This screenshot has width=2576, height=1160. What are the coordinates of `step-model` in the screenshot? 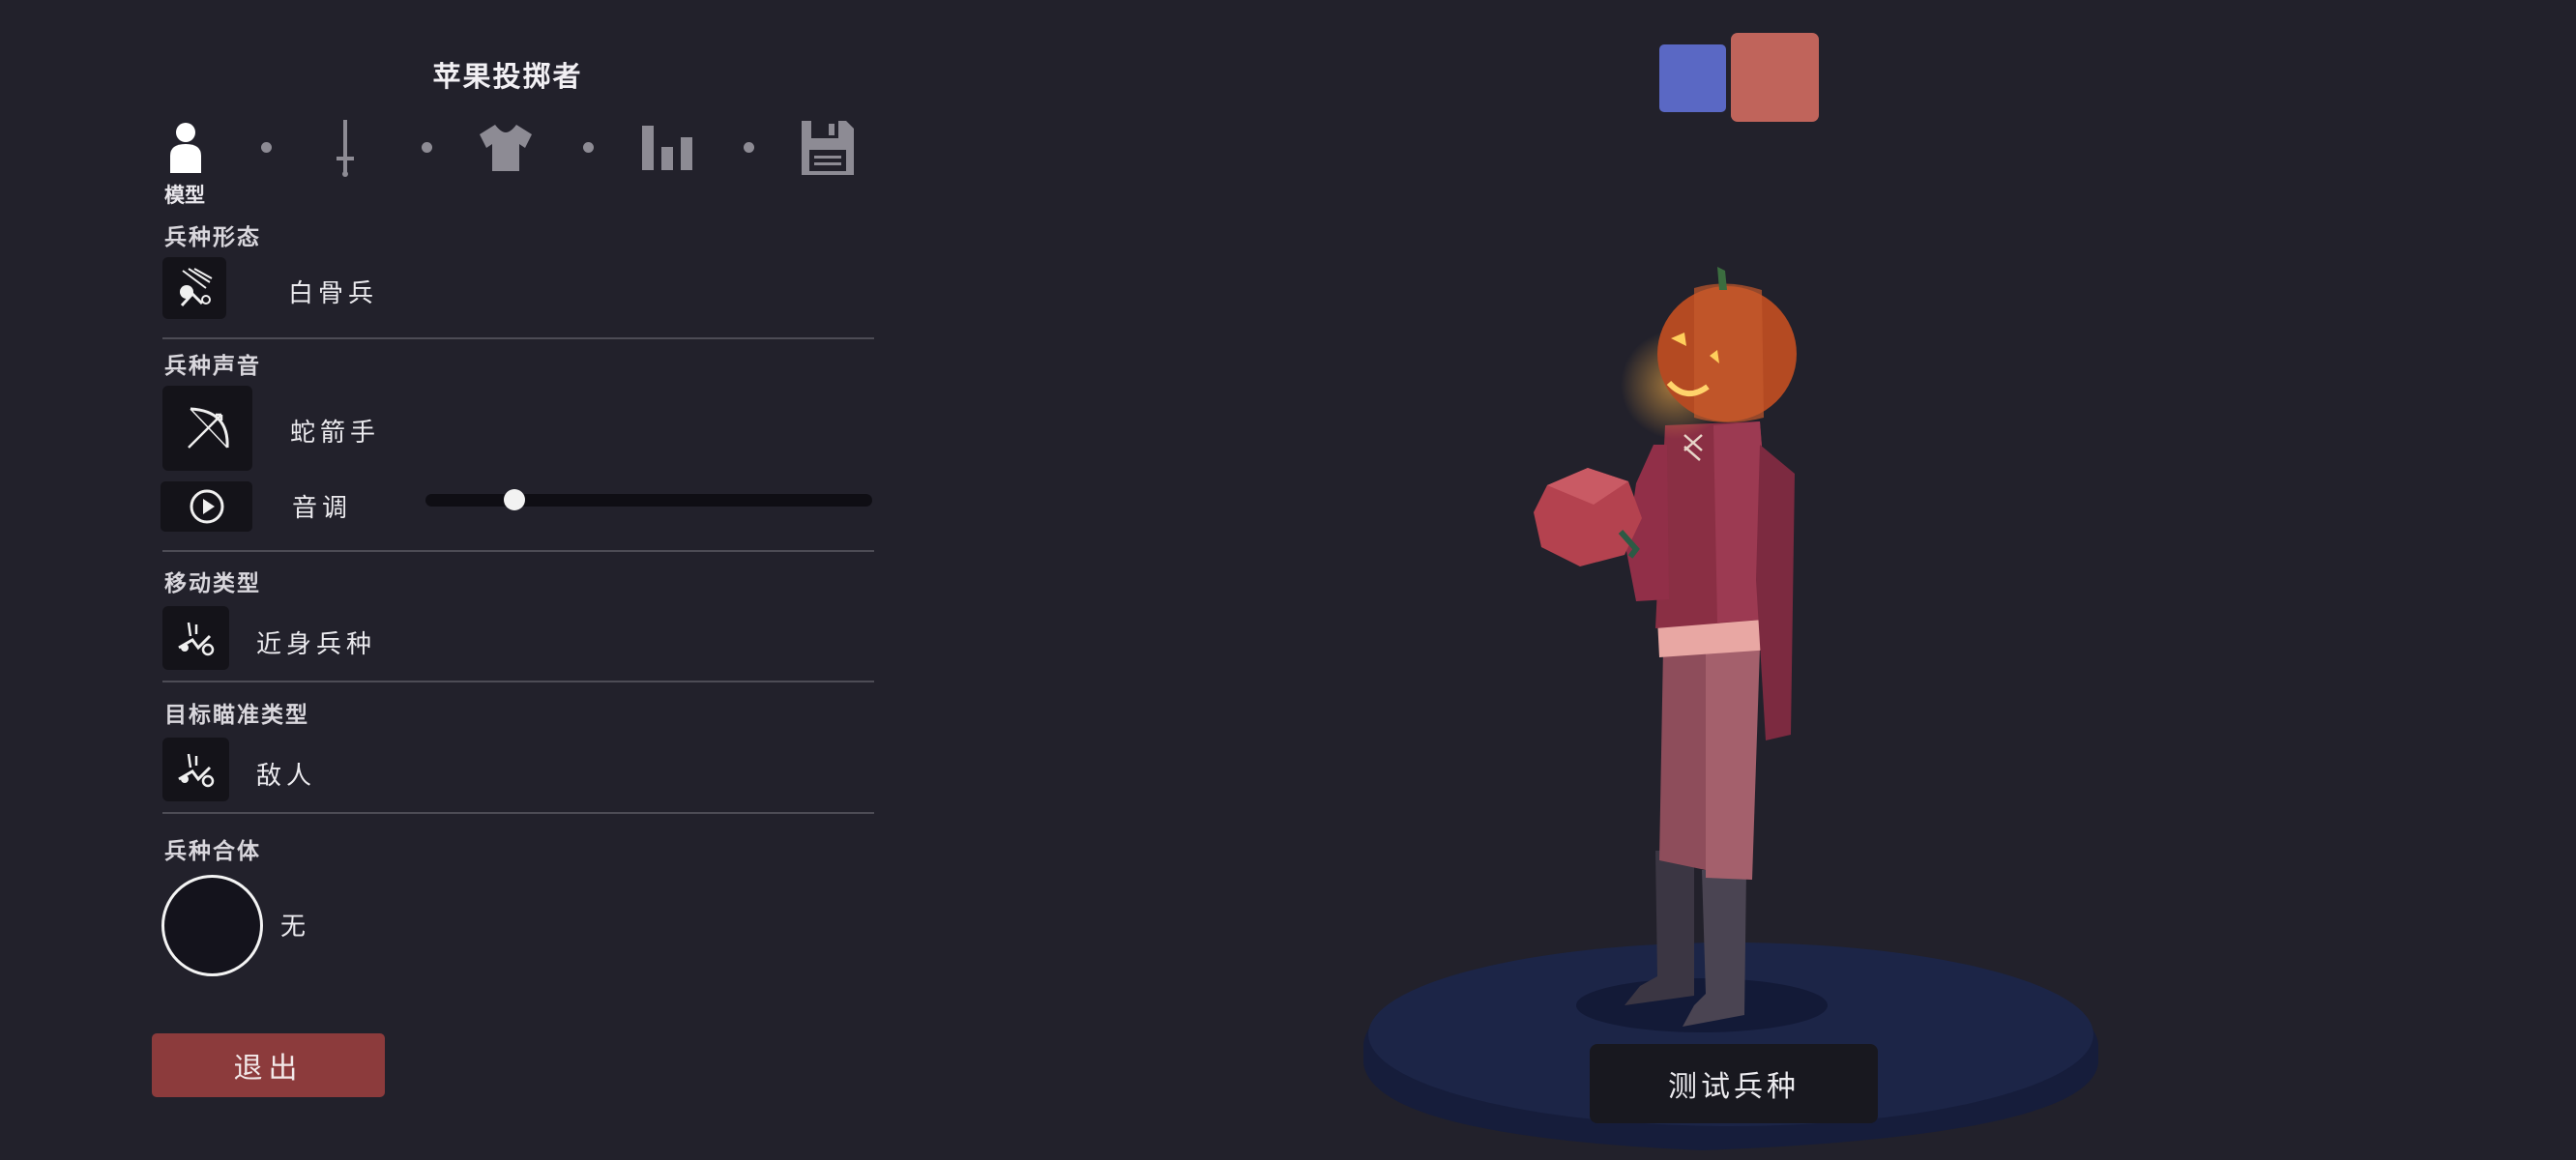 It's located at (186, 148).